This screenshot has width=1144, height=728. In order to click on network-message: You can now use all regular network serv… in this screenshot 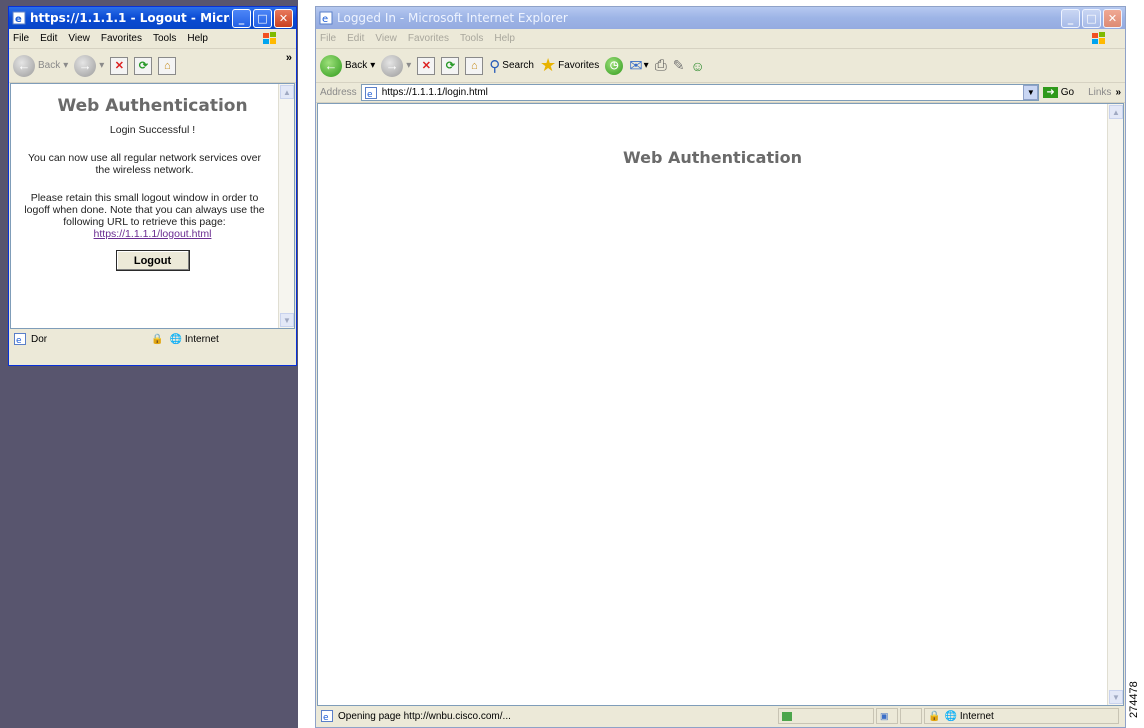, I will do `click(144, 164)`.